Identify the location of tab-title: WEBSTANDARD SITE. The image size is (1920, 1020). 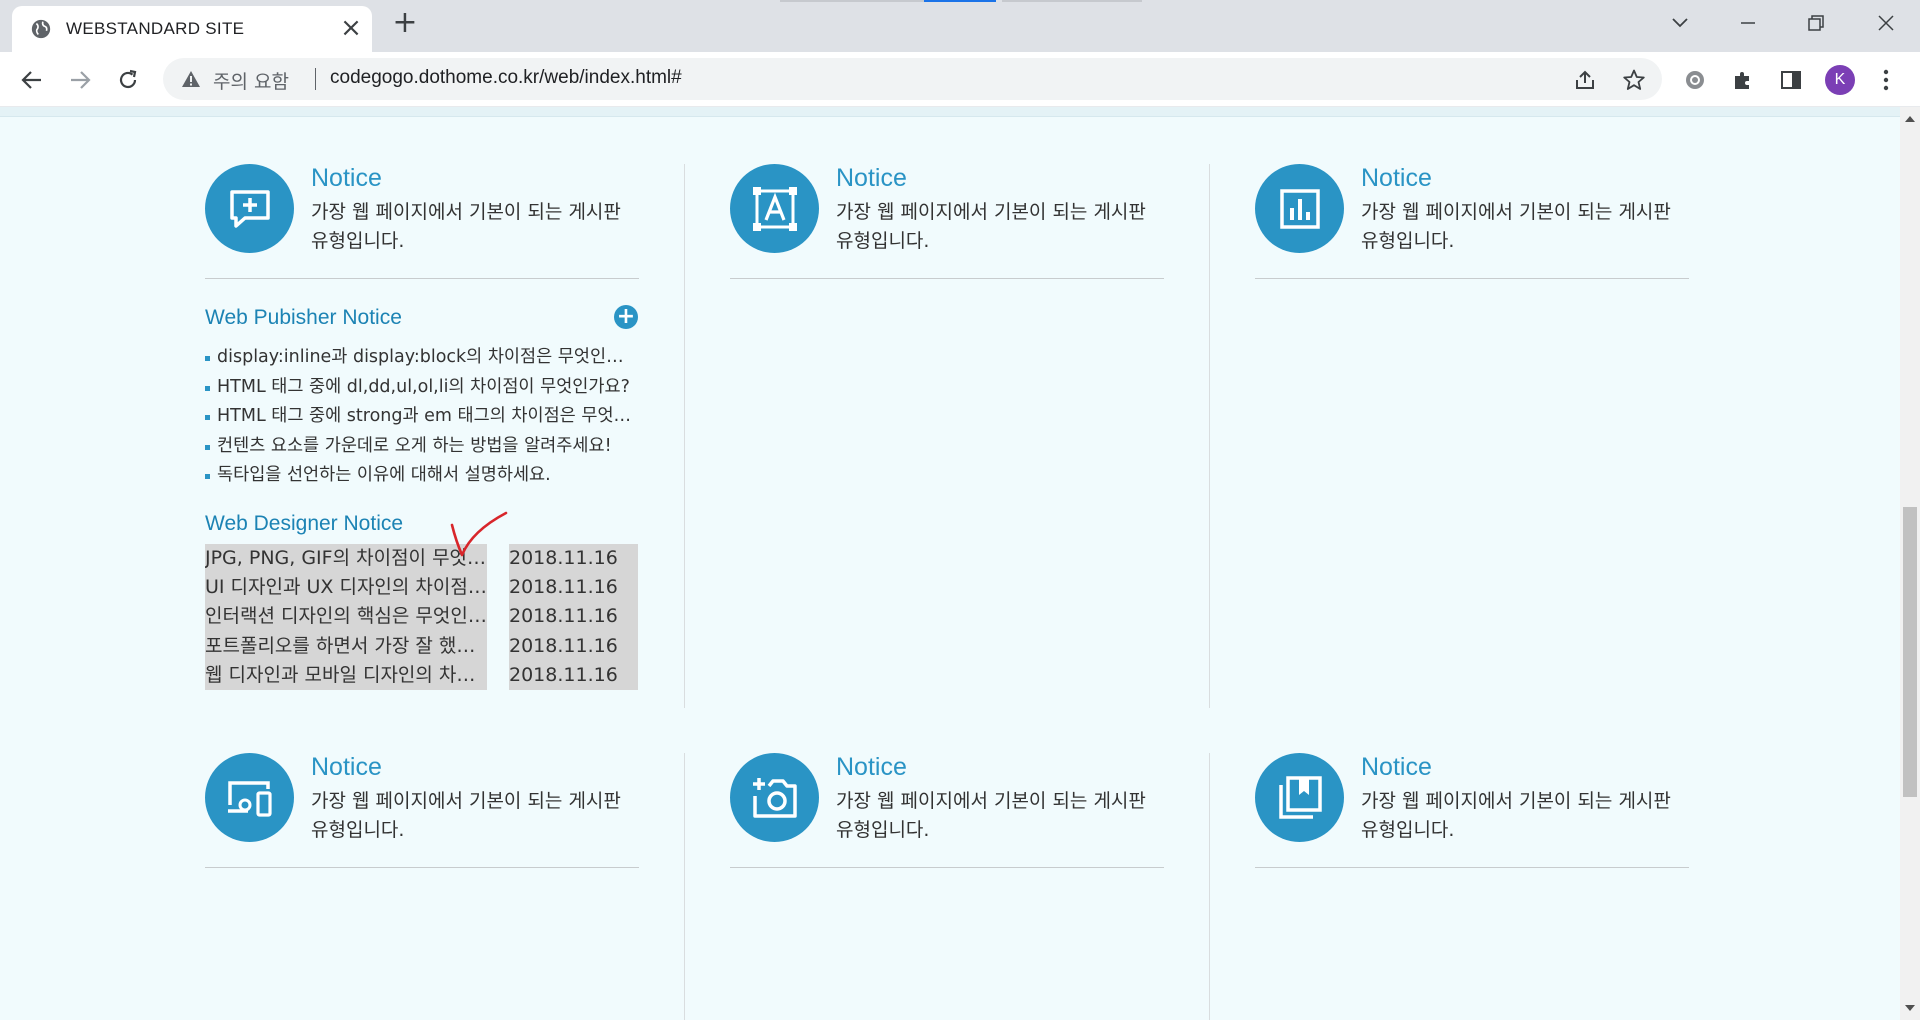
(155, 28).